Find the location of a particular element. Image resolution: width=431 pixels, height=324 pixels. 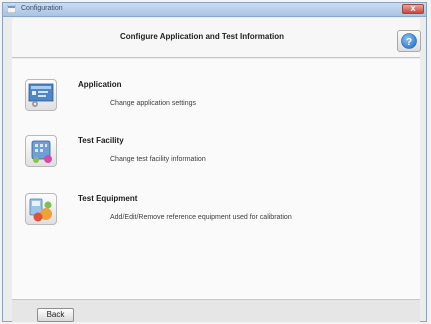

back-button: Back is located at coordinates (55, 315).